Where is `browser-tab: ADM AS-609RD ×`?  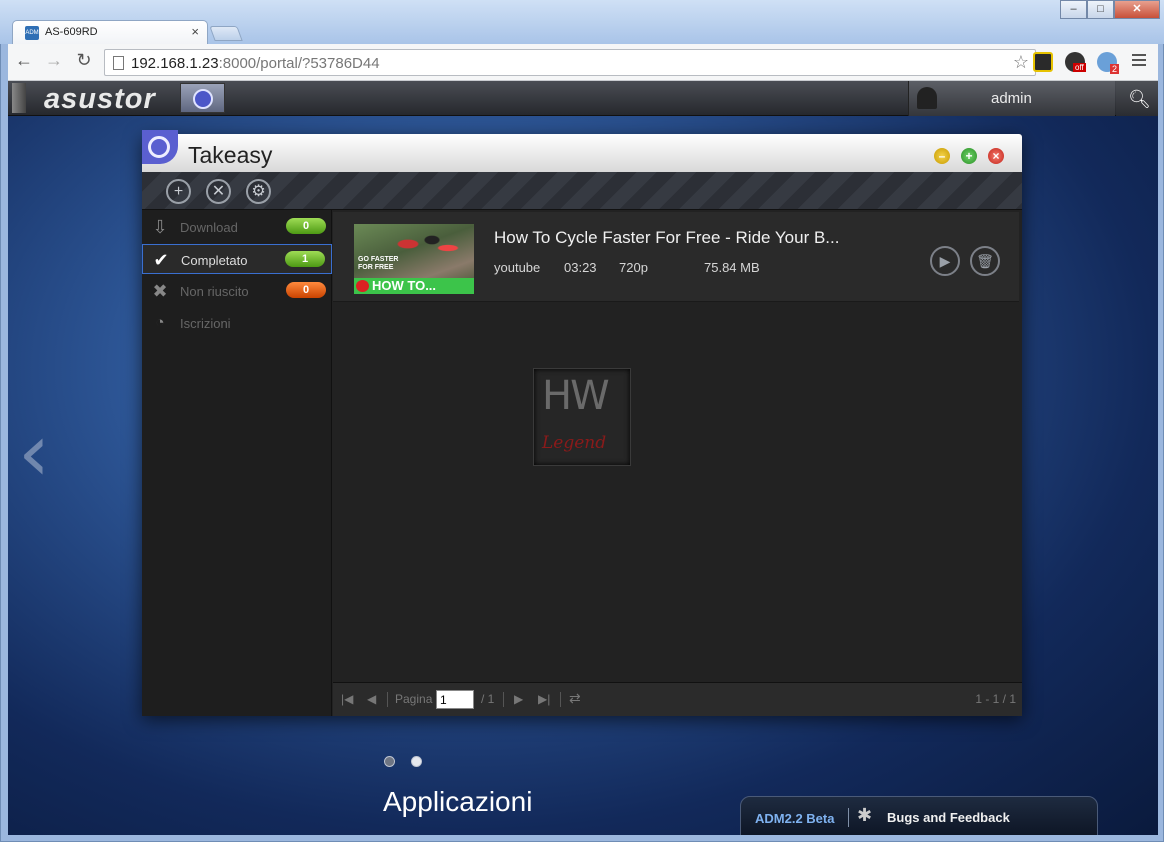 browser-tab: ADM AS-609RD × is located at coordinates (110, 32).